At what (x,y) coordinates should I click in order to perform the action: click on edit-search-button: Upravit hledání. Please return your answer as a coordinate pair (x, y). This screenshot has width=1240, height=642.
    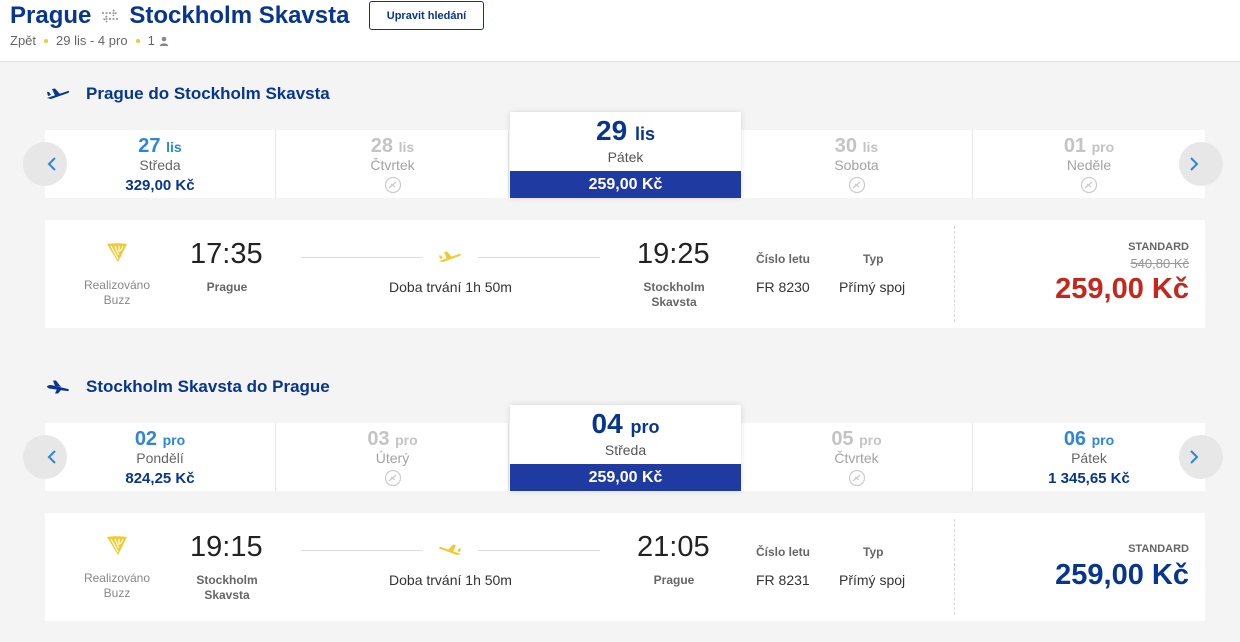
    Looking at the image, I should click on (426, 15).